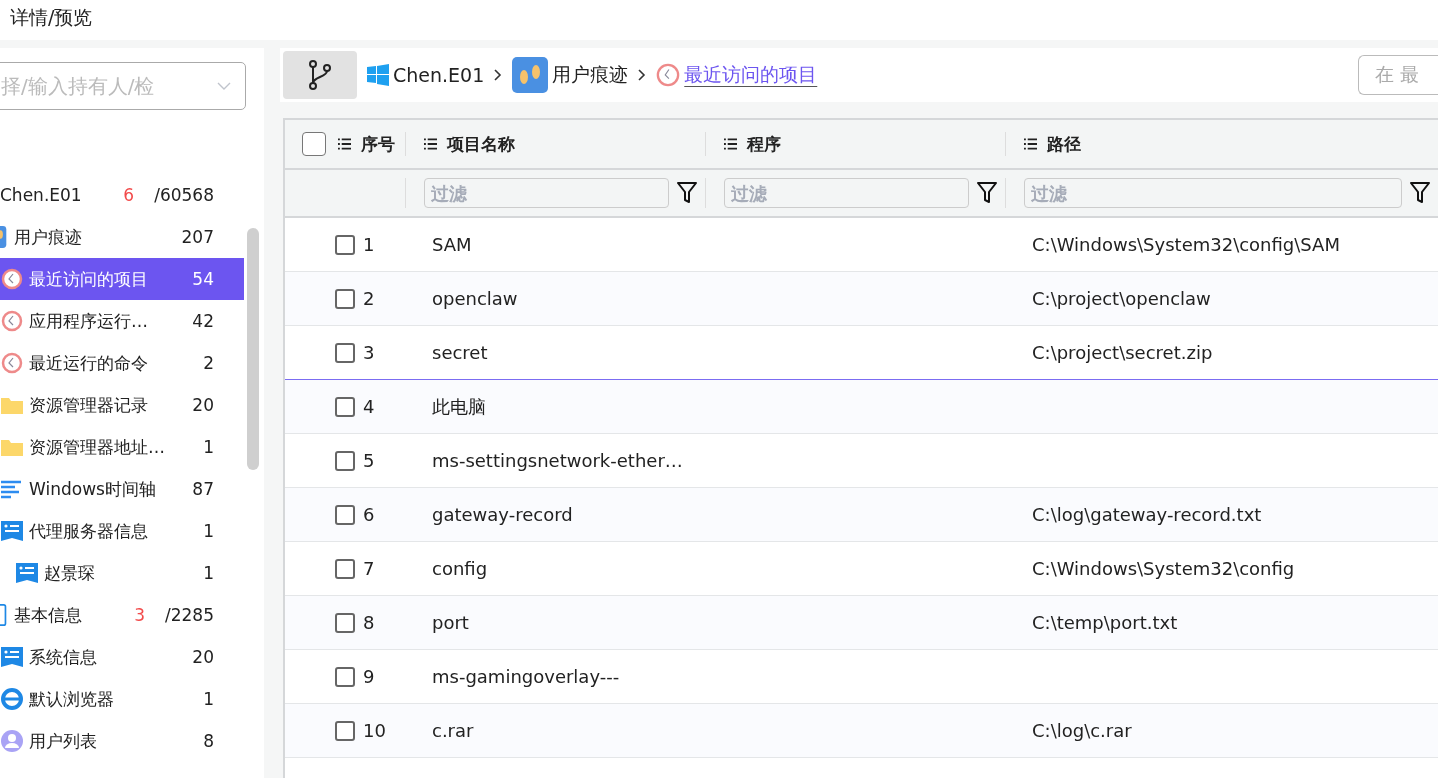 The height and width of the screenshot is (778, 1438). What do you see at coordinates (1186, 244) in the screenshot?
I see `table-cell: C:\Windows\System32\config\SAM` at bounding box center [1186, 244].